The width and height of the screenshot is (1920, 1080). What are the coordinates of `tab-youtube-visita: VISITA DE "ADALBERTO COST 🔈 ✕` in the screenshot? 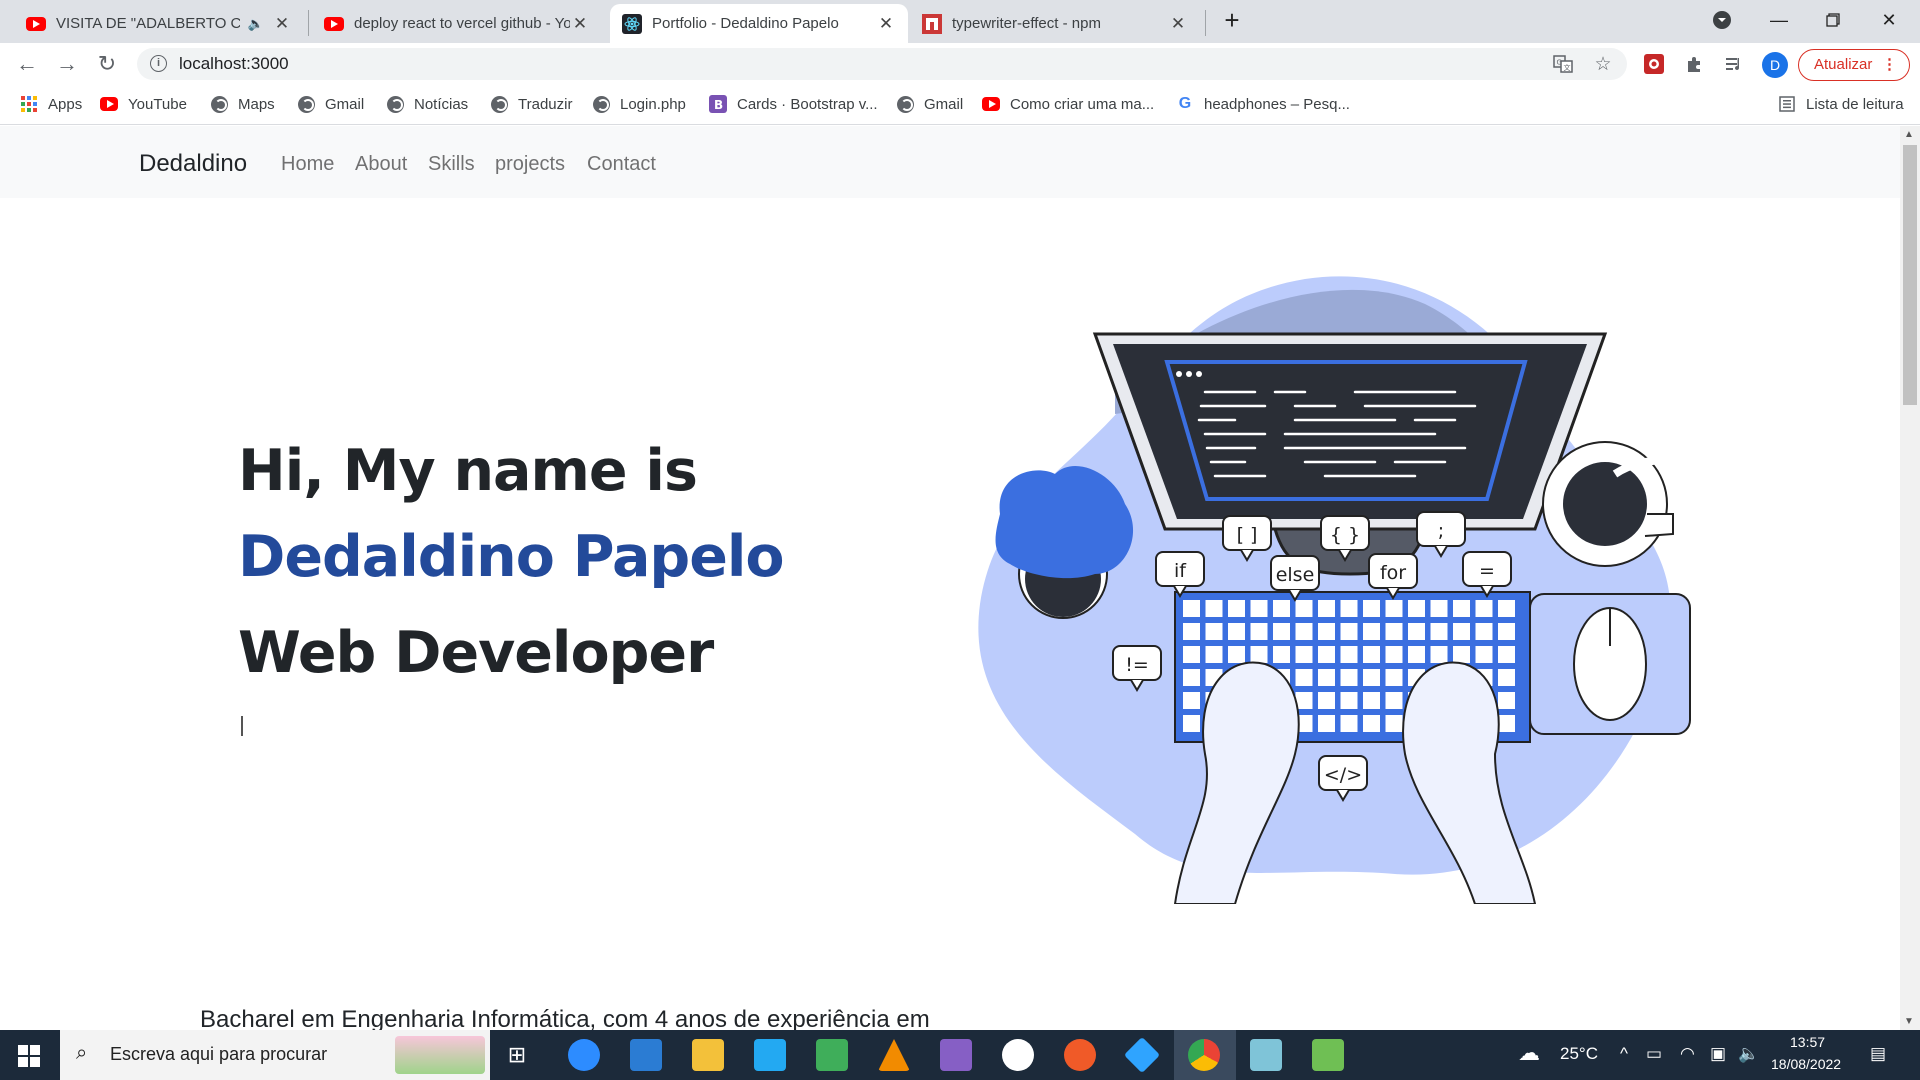 It's located at (159, 23).